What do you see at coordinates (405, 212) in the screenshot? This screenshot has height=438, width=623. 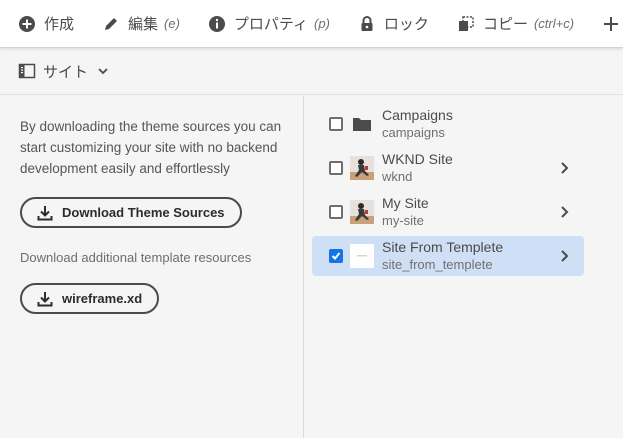 I see `row-text: My Site my-site` at bounding box center [405, 212].